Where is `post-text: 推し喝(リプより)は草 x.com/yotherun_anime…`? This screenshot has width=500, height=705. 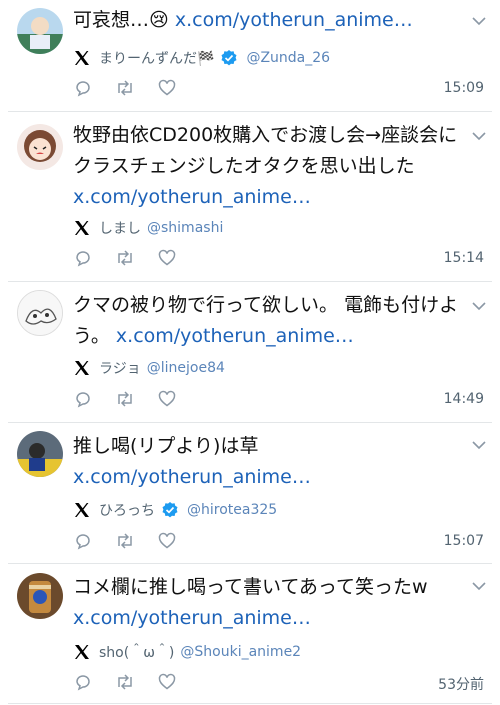 post-text: 推し喝(リプより)は草 x.com/yotherun_anime… is located at coordinates (270, 462).